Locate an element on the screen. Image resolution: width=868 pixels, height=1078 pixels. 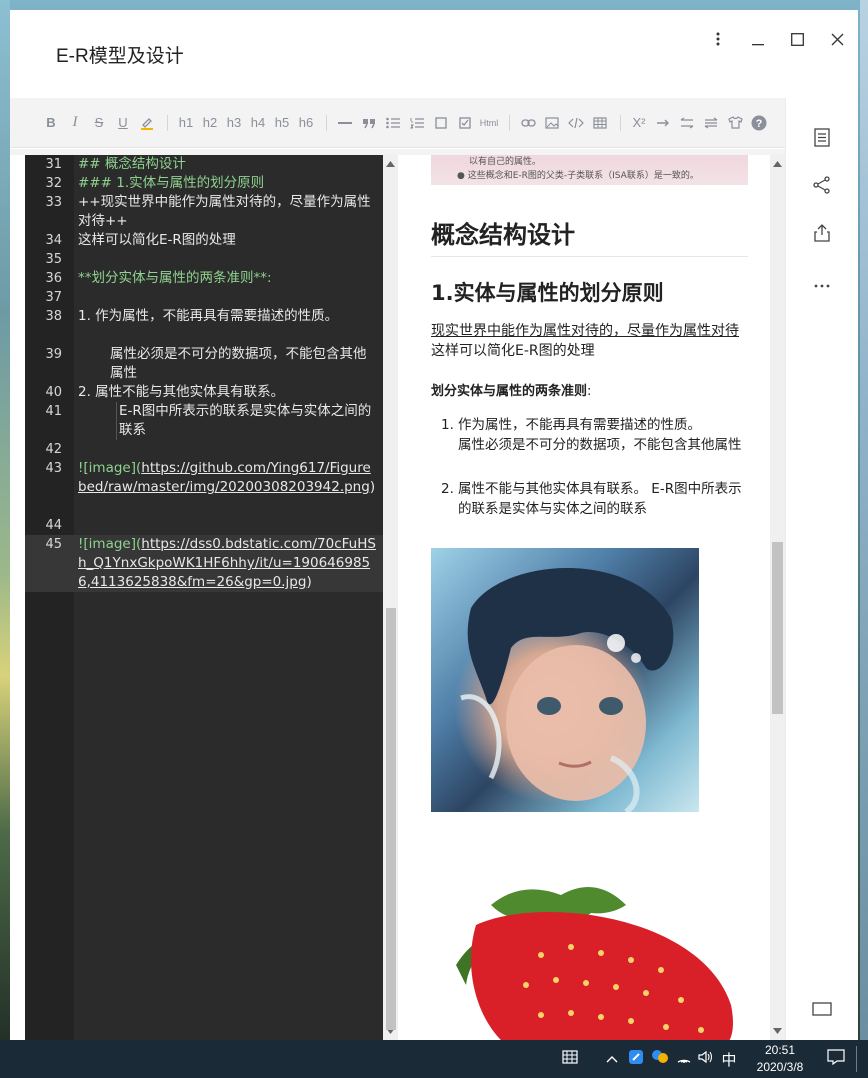
italic-button: I is located at coordinates (75, 123).